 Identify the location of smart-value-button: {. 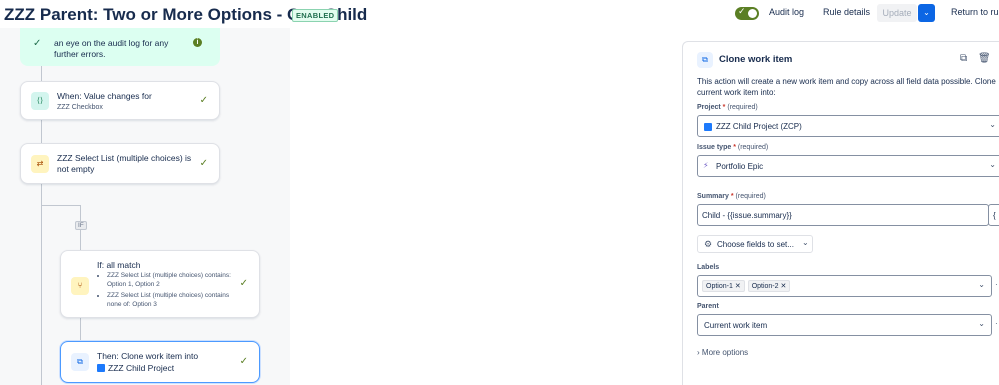
(993, 215).